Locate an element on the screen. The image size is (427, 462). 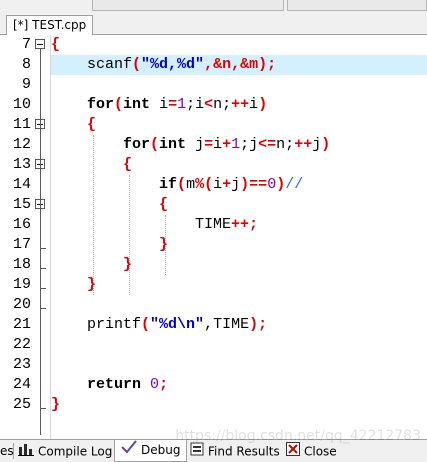
code-token: ; is located at coordinates (164, 384).